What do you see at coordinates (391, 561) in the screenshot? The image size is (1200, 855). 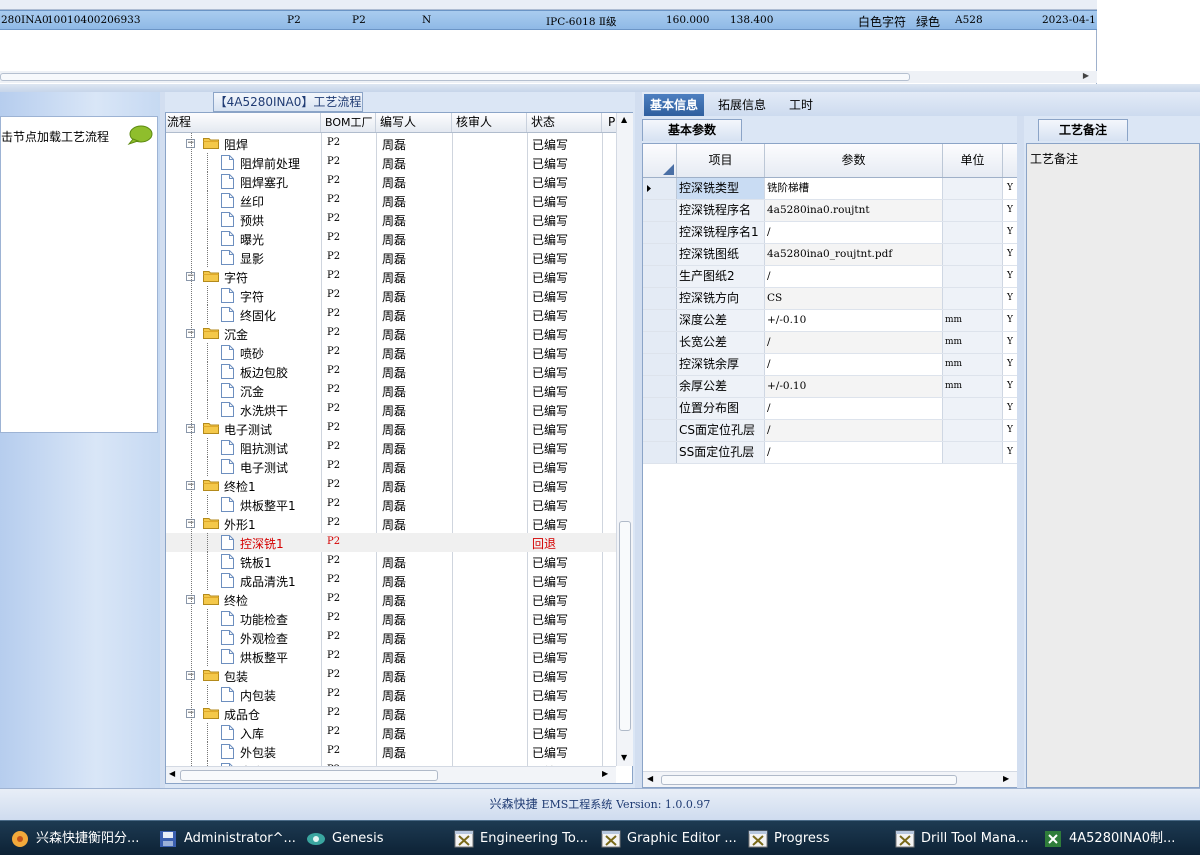 I see `tree-node-step: 铣板1 P2 周磊 已编写` at bounding box center [391, 561].